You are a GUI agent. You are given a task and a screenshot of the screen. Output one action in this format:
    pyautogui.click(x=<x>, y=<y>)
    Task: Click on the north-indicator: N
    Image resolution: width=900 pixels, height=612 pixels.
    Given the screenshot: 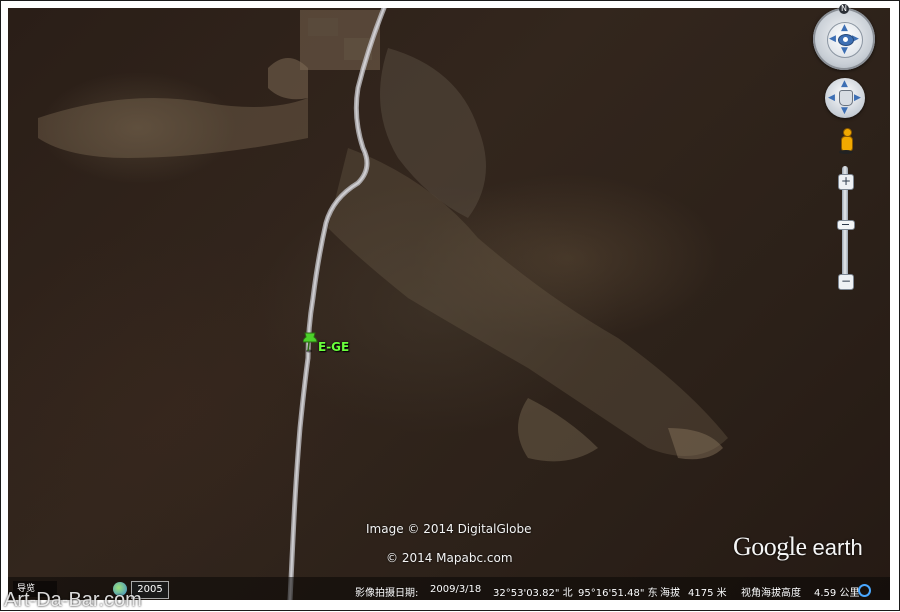 What is the action you would take?
    pyautogui.click(x=844, y=9)
    